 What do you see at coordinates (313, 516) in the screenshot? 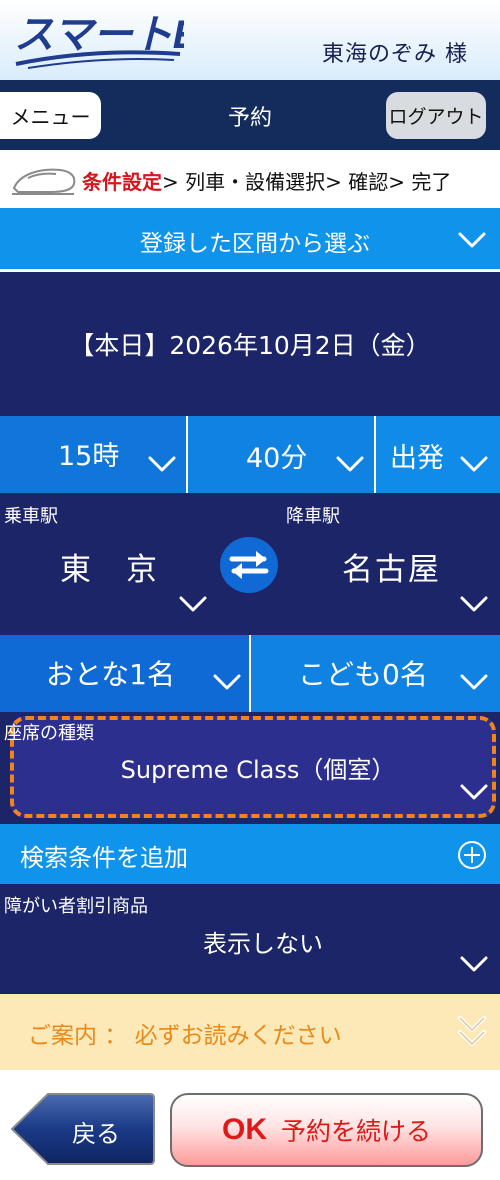
I see `to-station-label: 降車駅` at bounding box center [313, 516].